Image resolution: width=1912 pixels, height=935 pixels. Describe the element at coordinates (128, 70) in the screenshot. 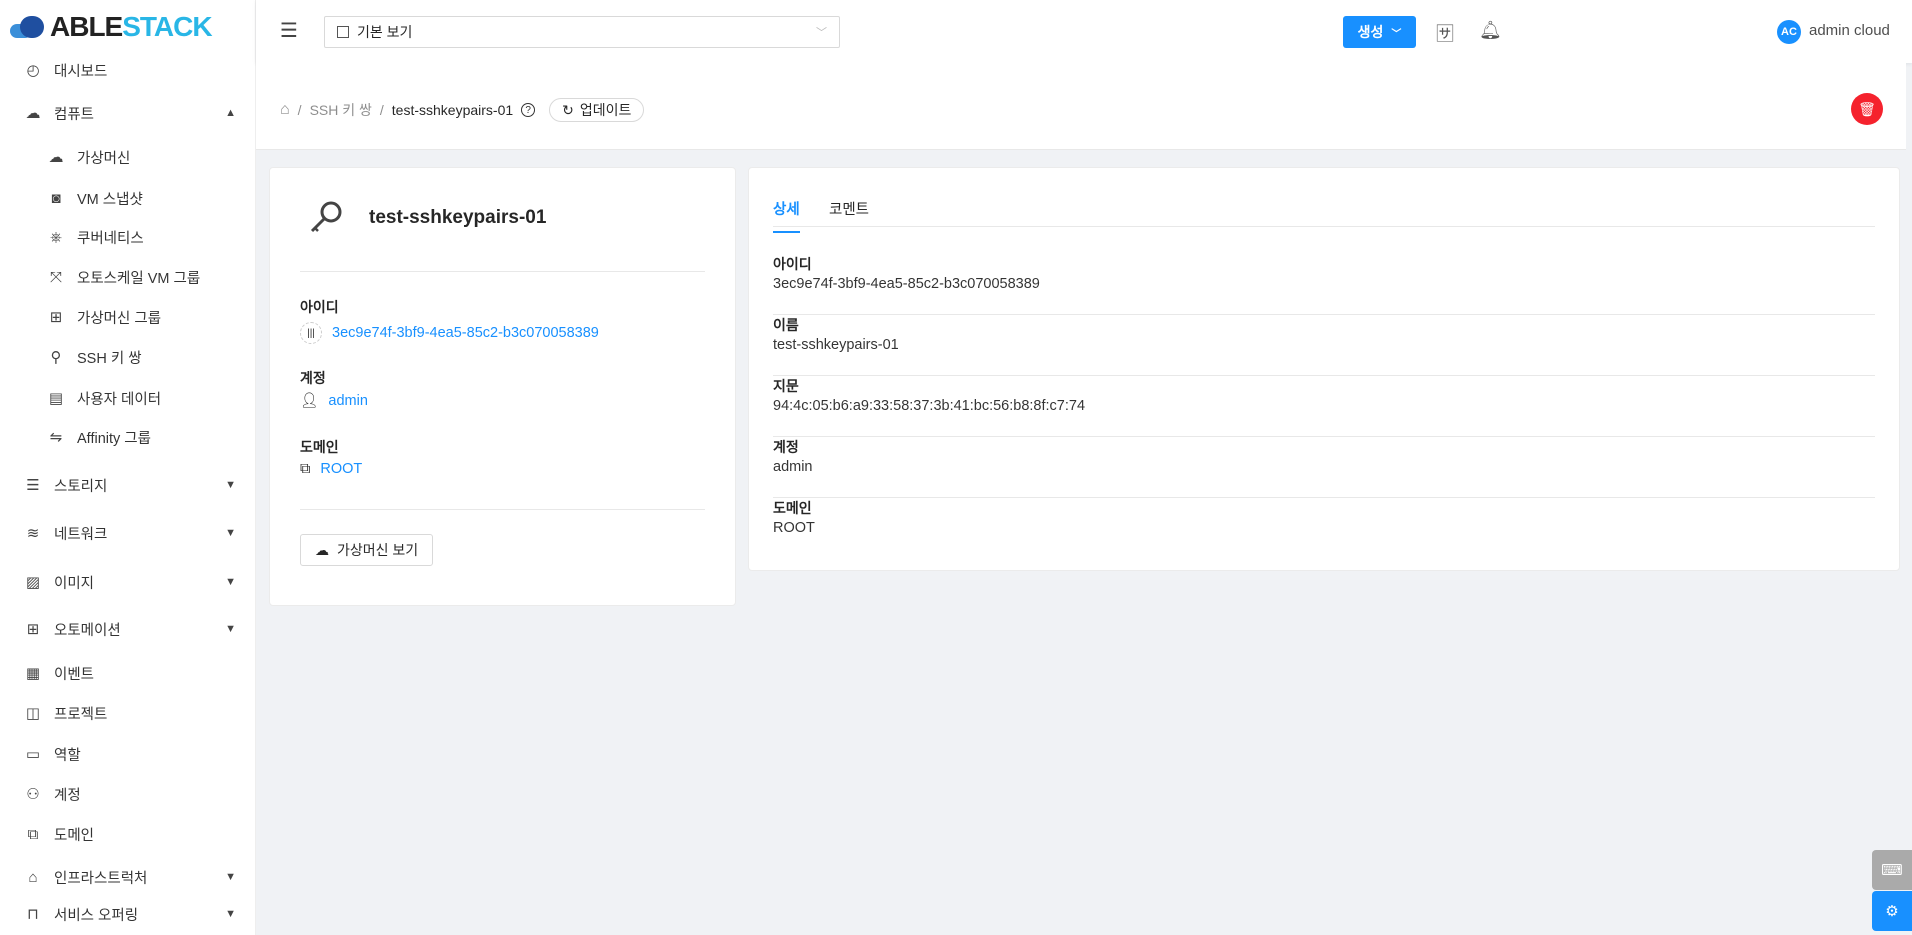

I see `sidebar-item: ◴ 대시보드` at that location.